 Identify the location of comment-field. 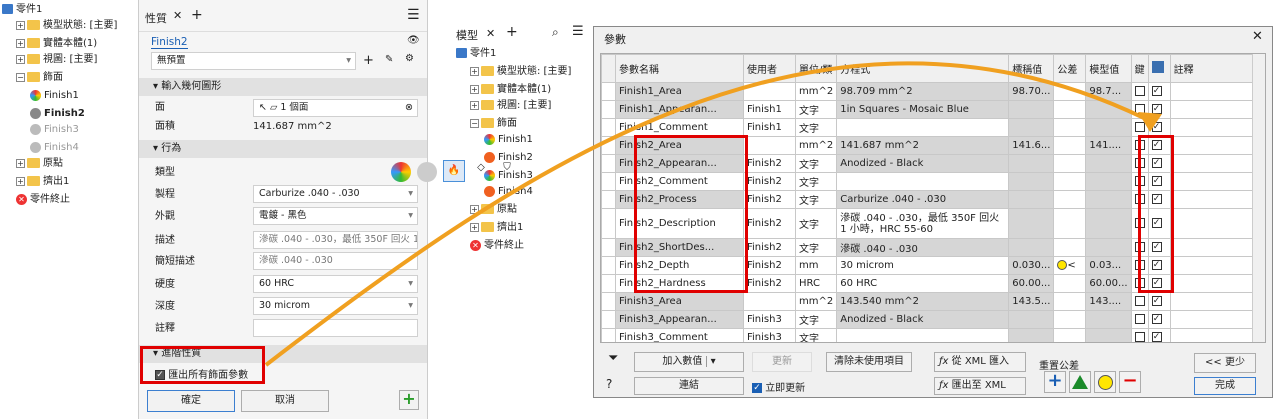
(335, 328).